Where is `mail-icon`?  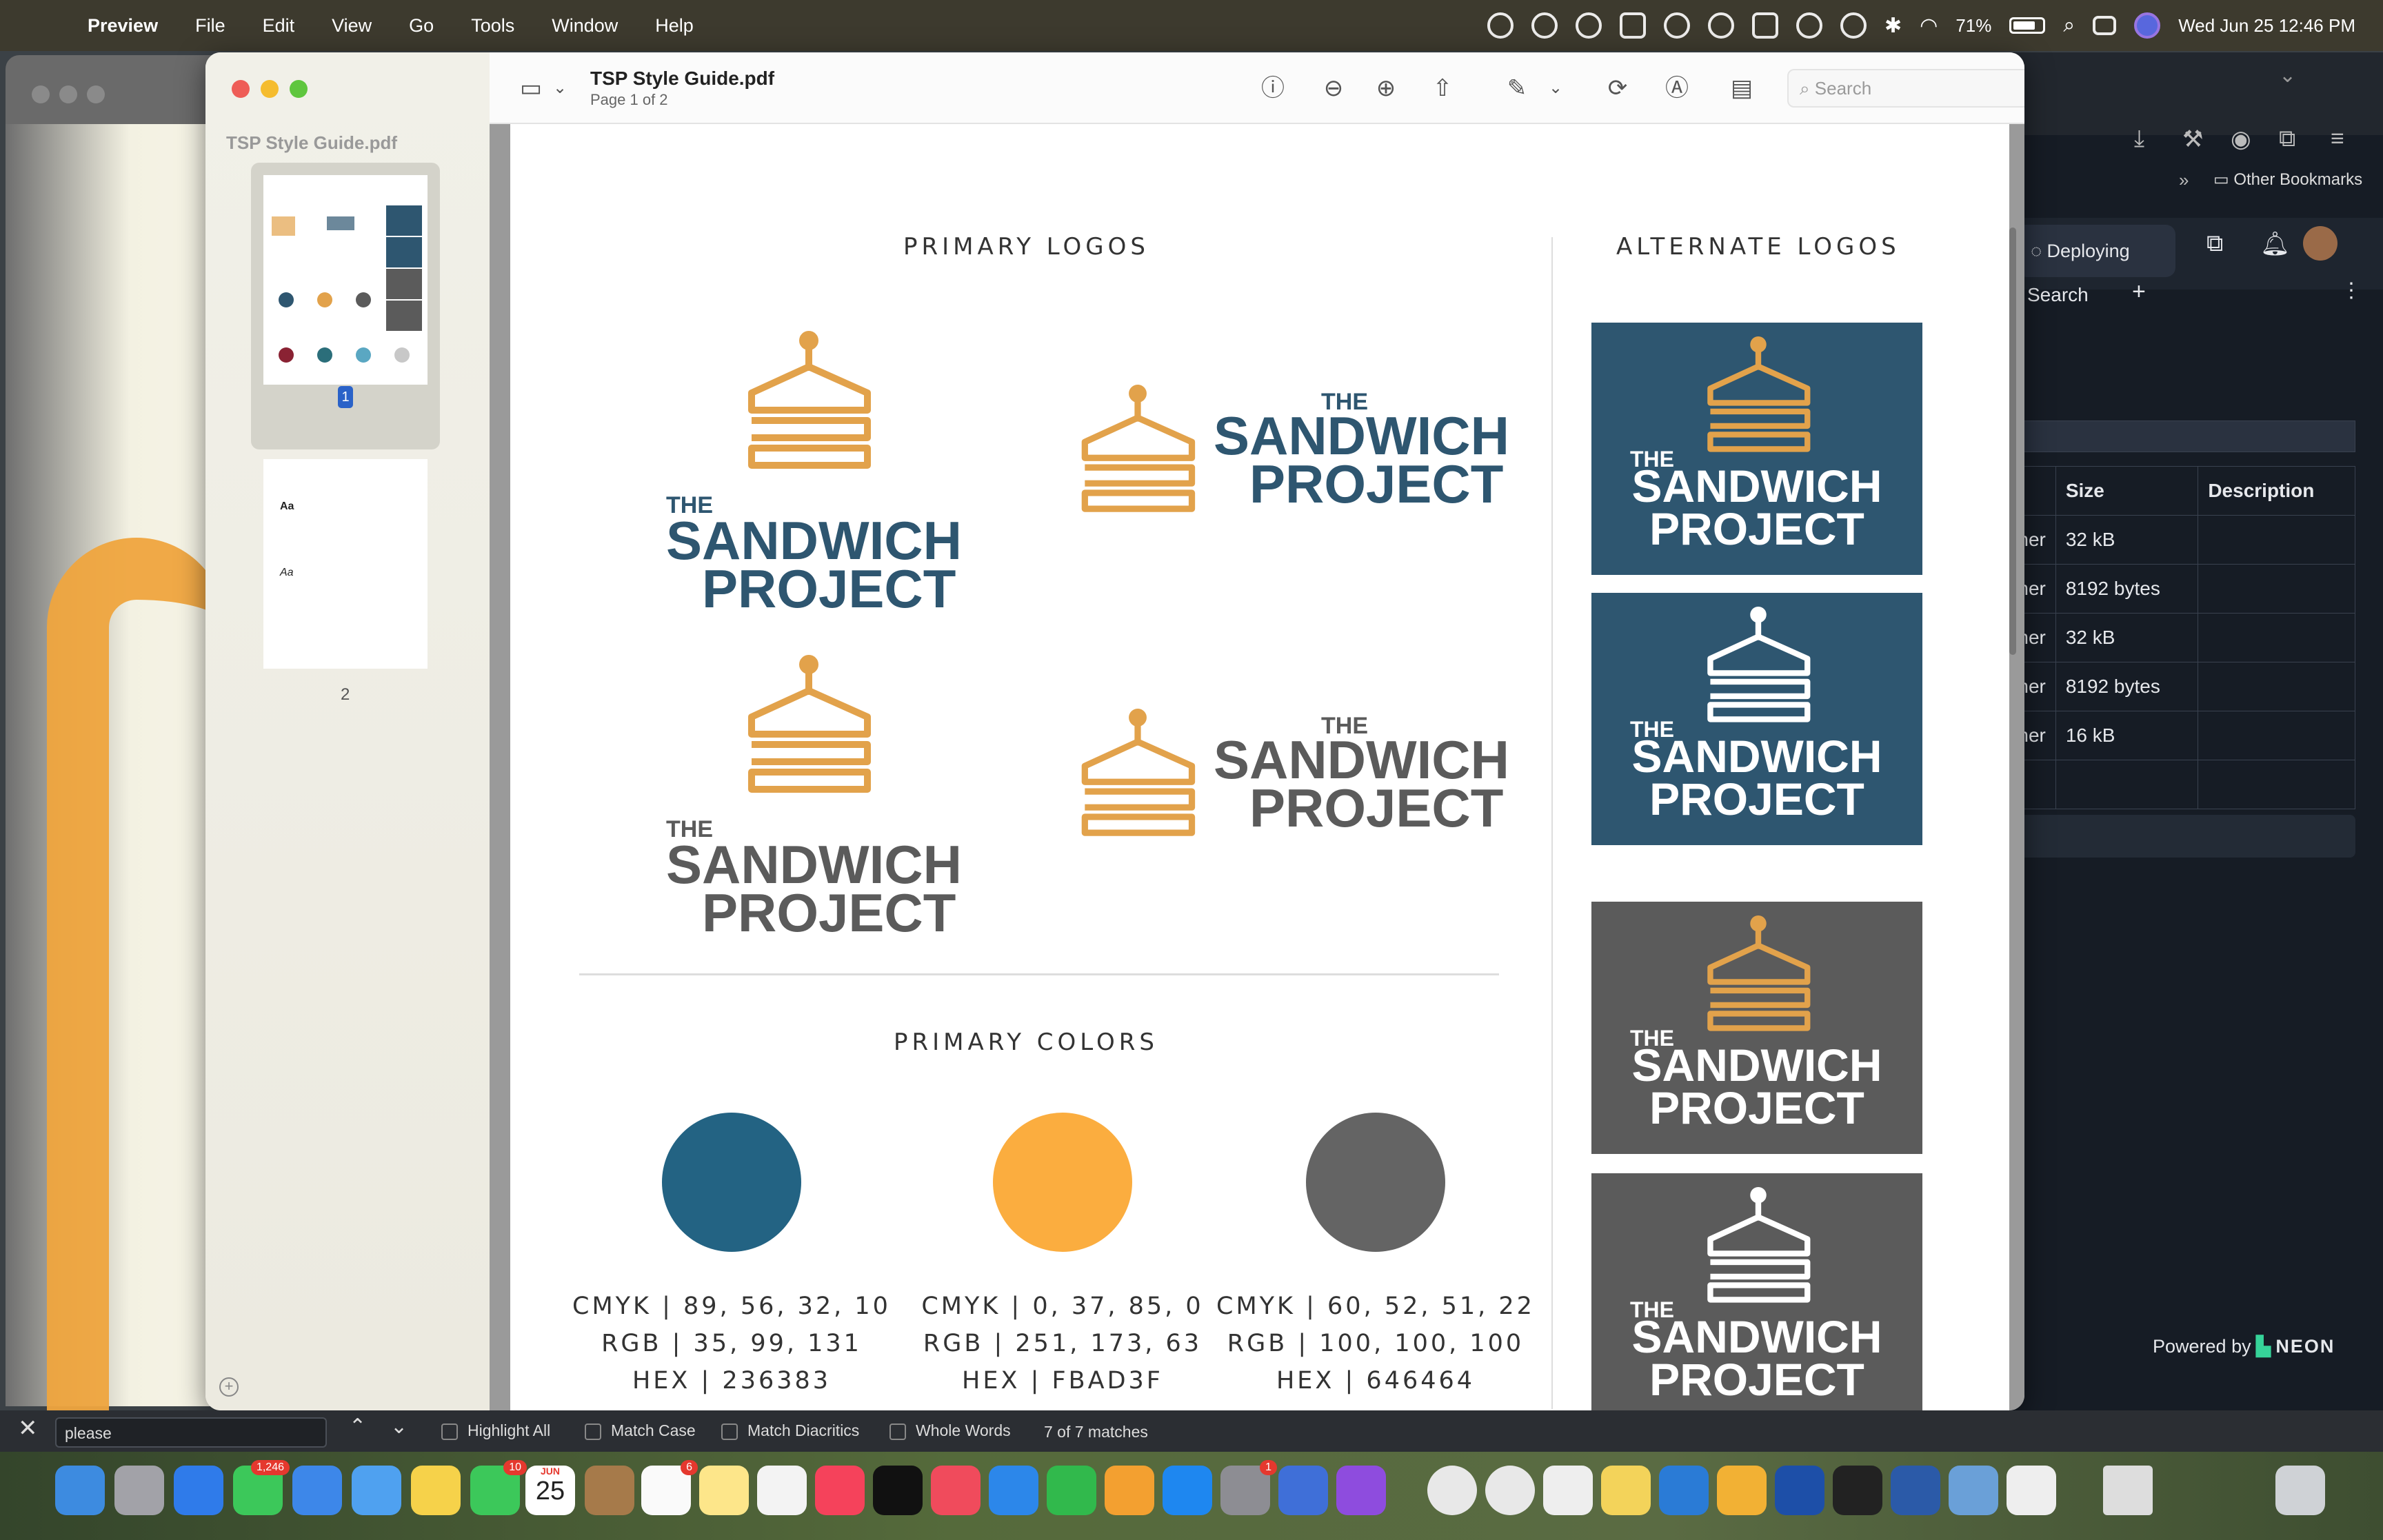 mail-icon is located at coordinates (317, 1490).